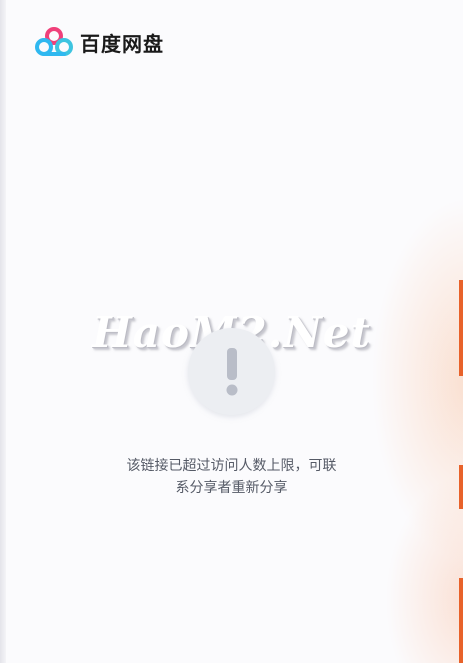 The image size is (463, 663). I want to click on error-message-line: 该链接已超过访问人数上限，可联, so click(231, 466).